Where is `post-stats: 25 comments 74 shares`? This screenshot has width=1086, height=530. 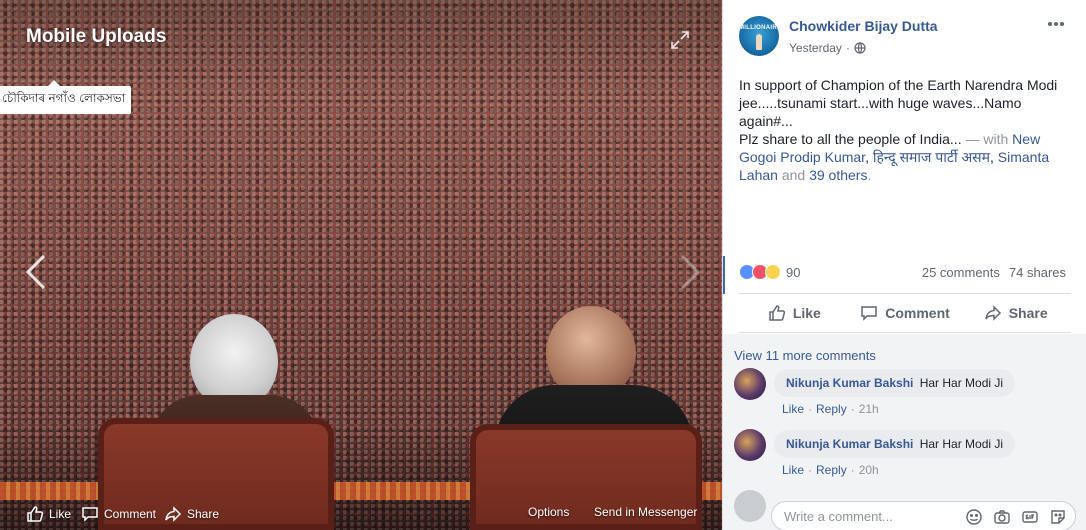 post-stats: 25 comments 74 shares is located at coordinates (994, 272).